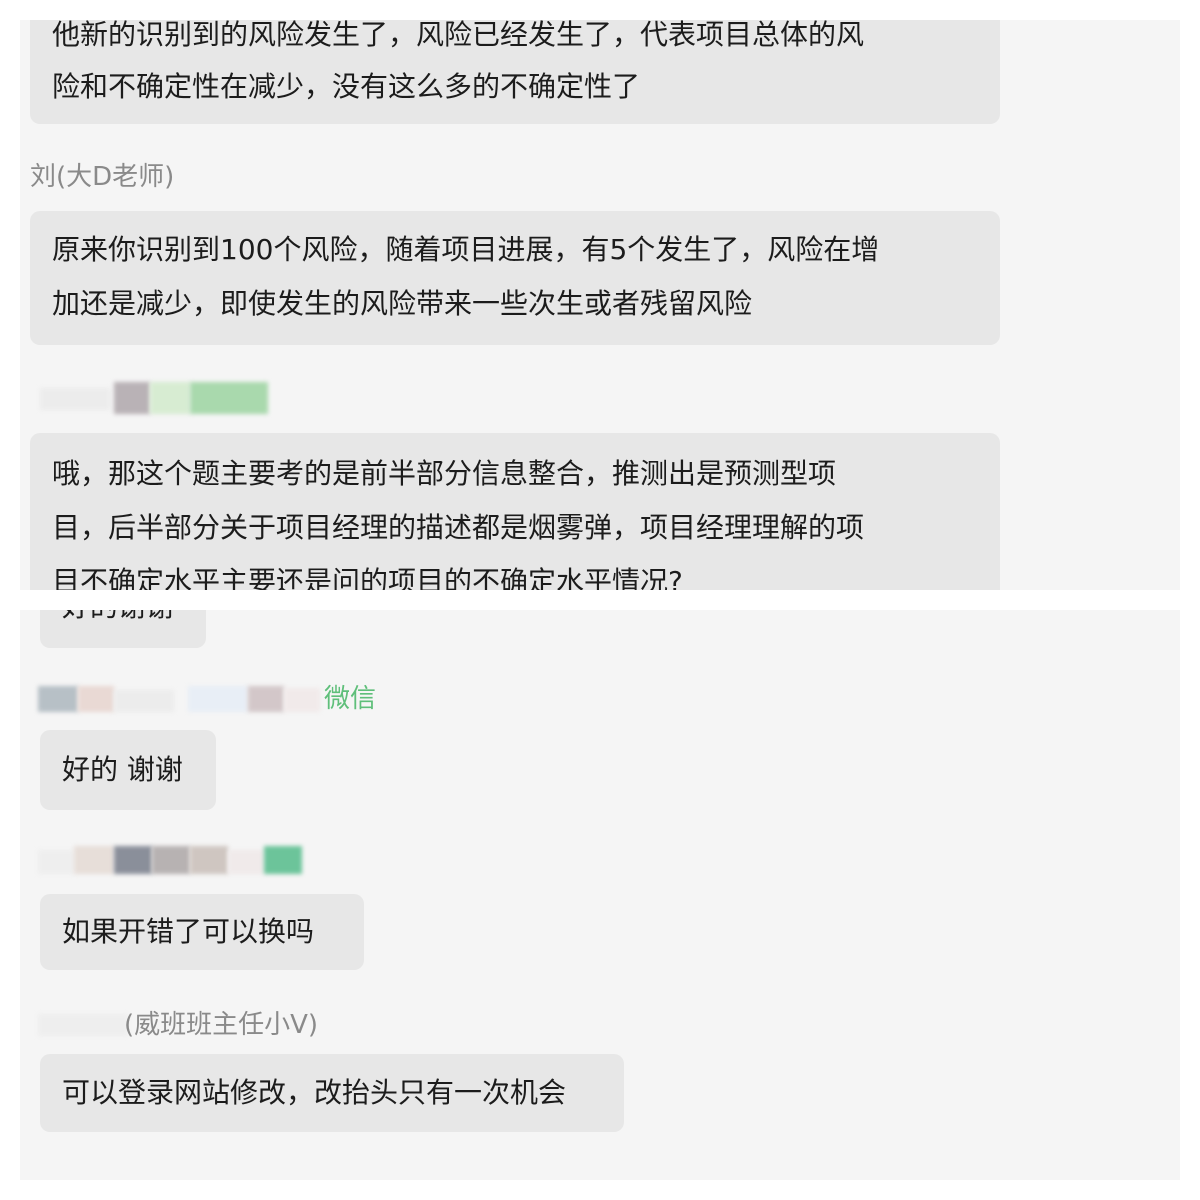 The height and width of the screenshot is (1200, 1200). What do you see at coordinates (102, 177) in the screenshot?
I see `sender-name: 刘(大D老师)` at bounding box center [102, 177].